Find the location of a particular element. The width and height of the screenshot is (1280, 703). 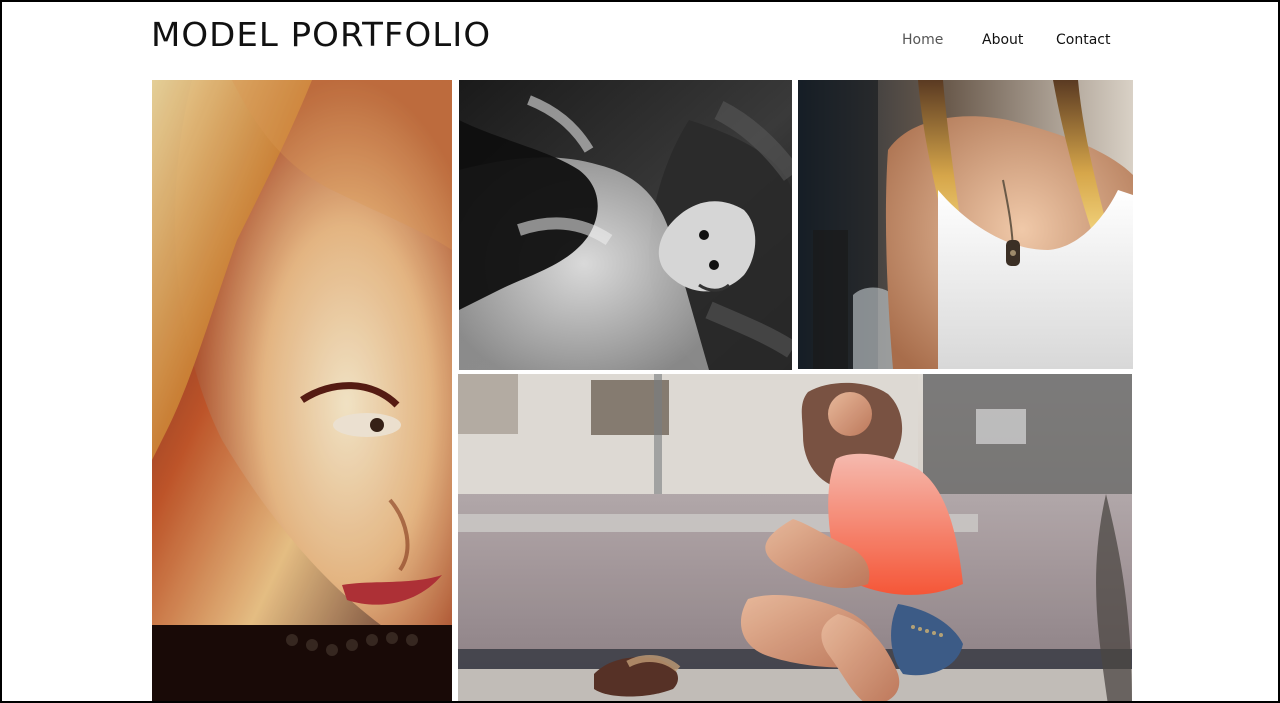

tank-top-image is located at coordinates (965, 224).